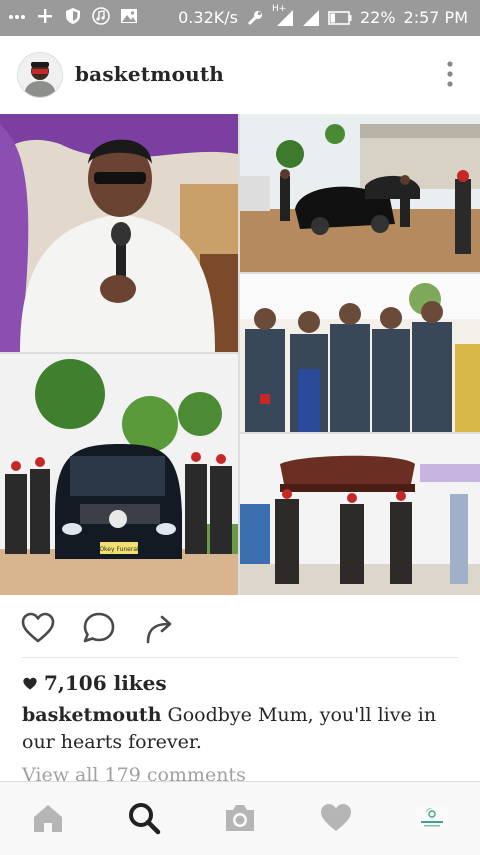  What do you see at coordinates (340, 17) in the screenshot?
I see `battery-icon` at bounding box center [340, 17].